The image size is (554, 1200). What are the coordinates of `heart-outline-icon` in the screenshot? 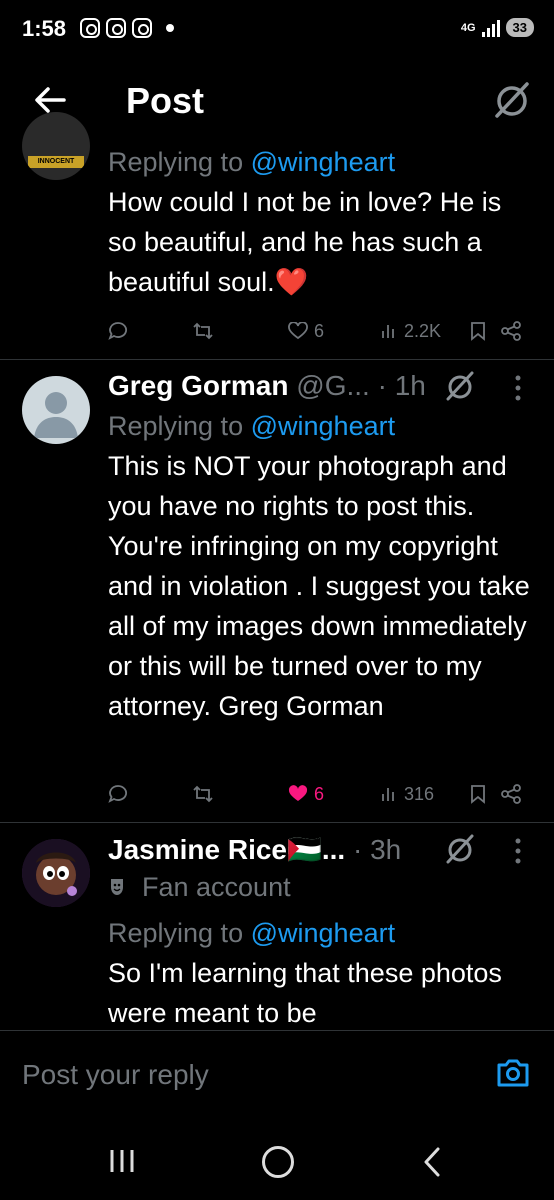 It's located at (298, 331).